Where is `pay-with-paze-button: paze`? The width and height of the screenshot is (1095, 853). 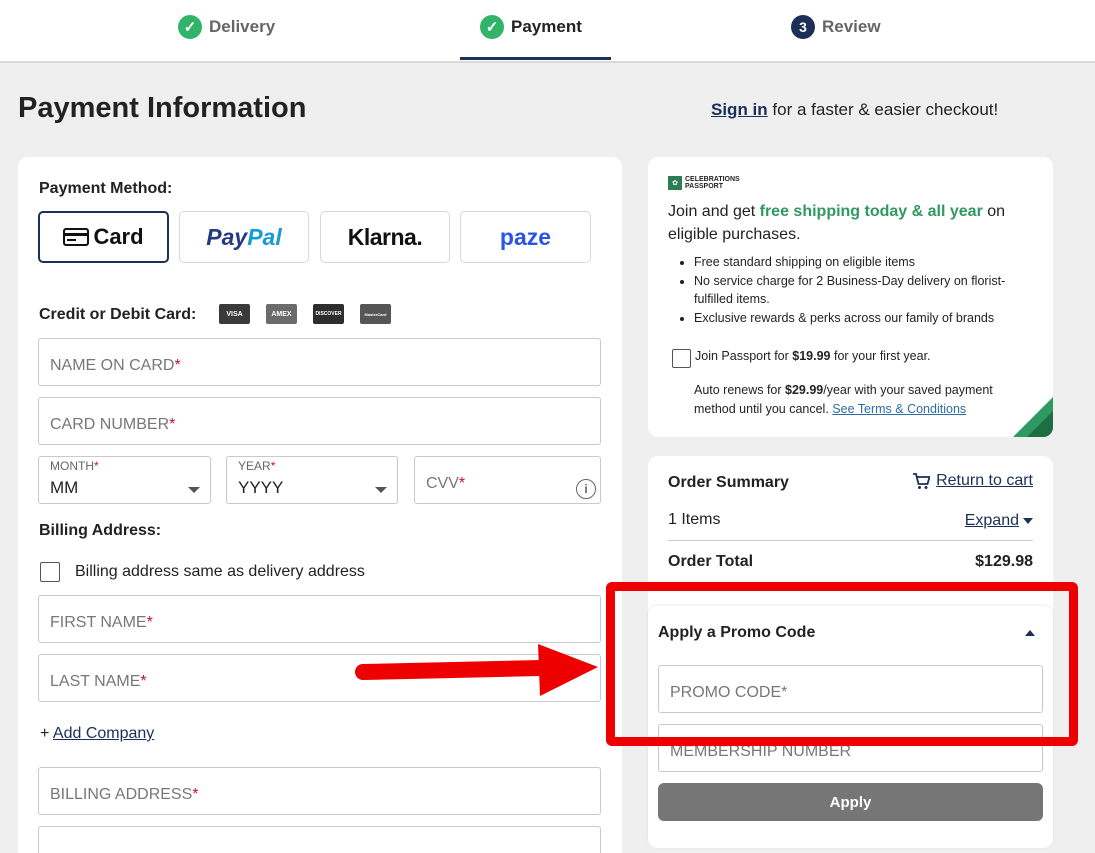
pay-with-paze-button: paze is located at coordinates (525, 237).